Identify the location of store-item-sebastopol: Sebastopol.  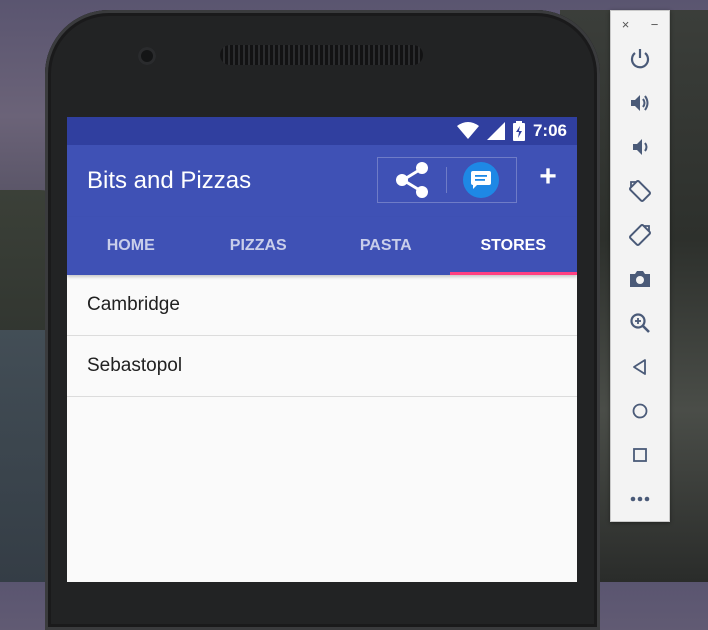
(322, 366).